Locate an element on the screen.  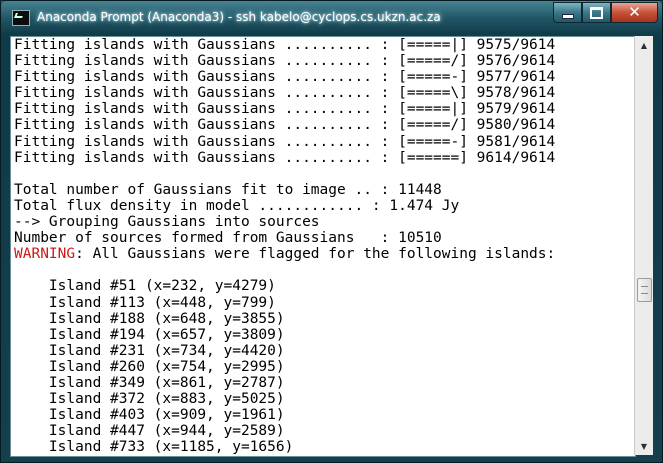
island-line: Island #260 (x=754, y=2995) is located at coordinates (149, 366).